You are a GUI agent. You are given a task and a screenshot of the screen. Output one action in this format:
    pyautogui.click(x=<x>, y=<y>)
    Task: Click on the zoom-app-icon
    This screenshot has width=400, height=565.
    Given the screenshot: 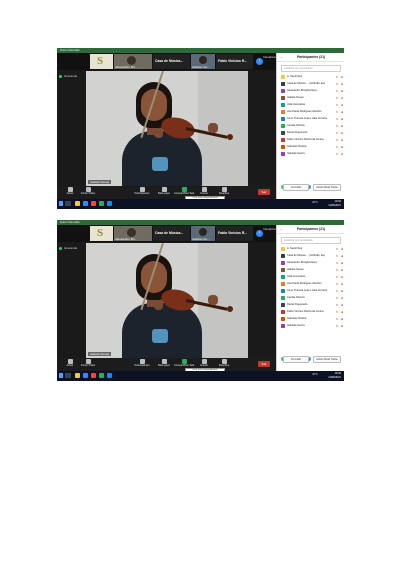 What is the action you would take?
    pyautogui.click(x=85, y=203)
    